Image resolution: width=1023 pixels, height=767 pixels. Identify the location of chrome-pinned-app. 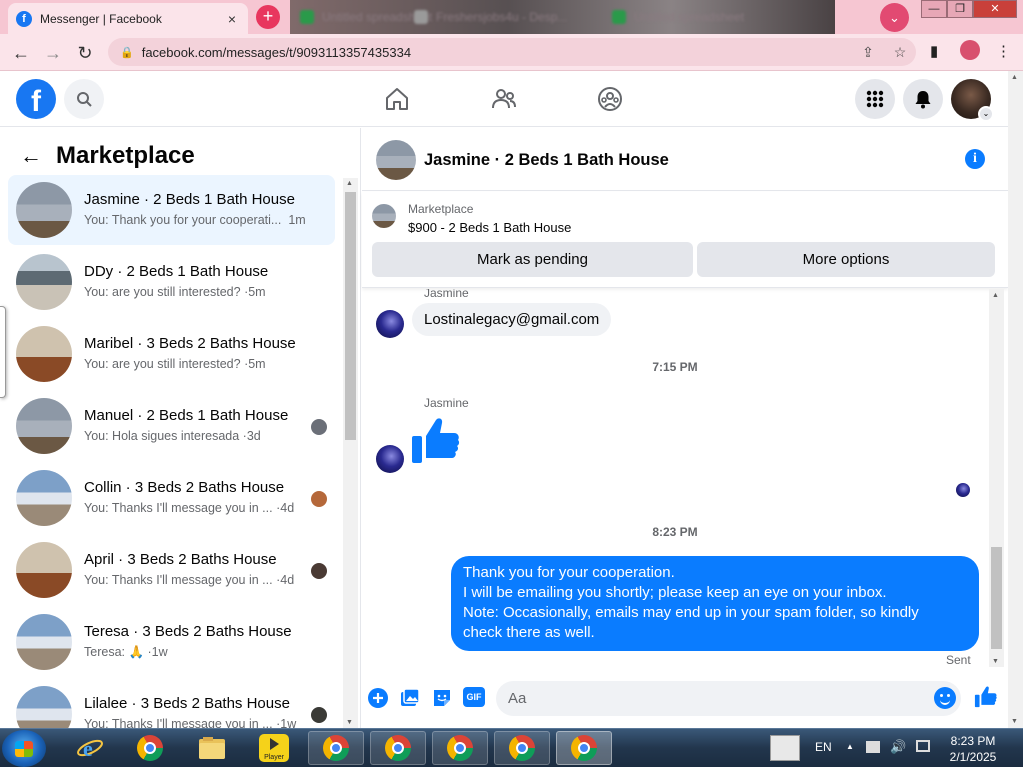
(150, 748).